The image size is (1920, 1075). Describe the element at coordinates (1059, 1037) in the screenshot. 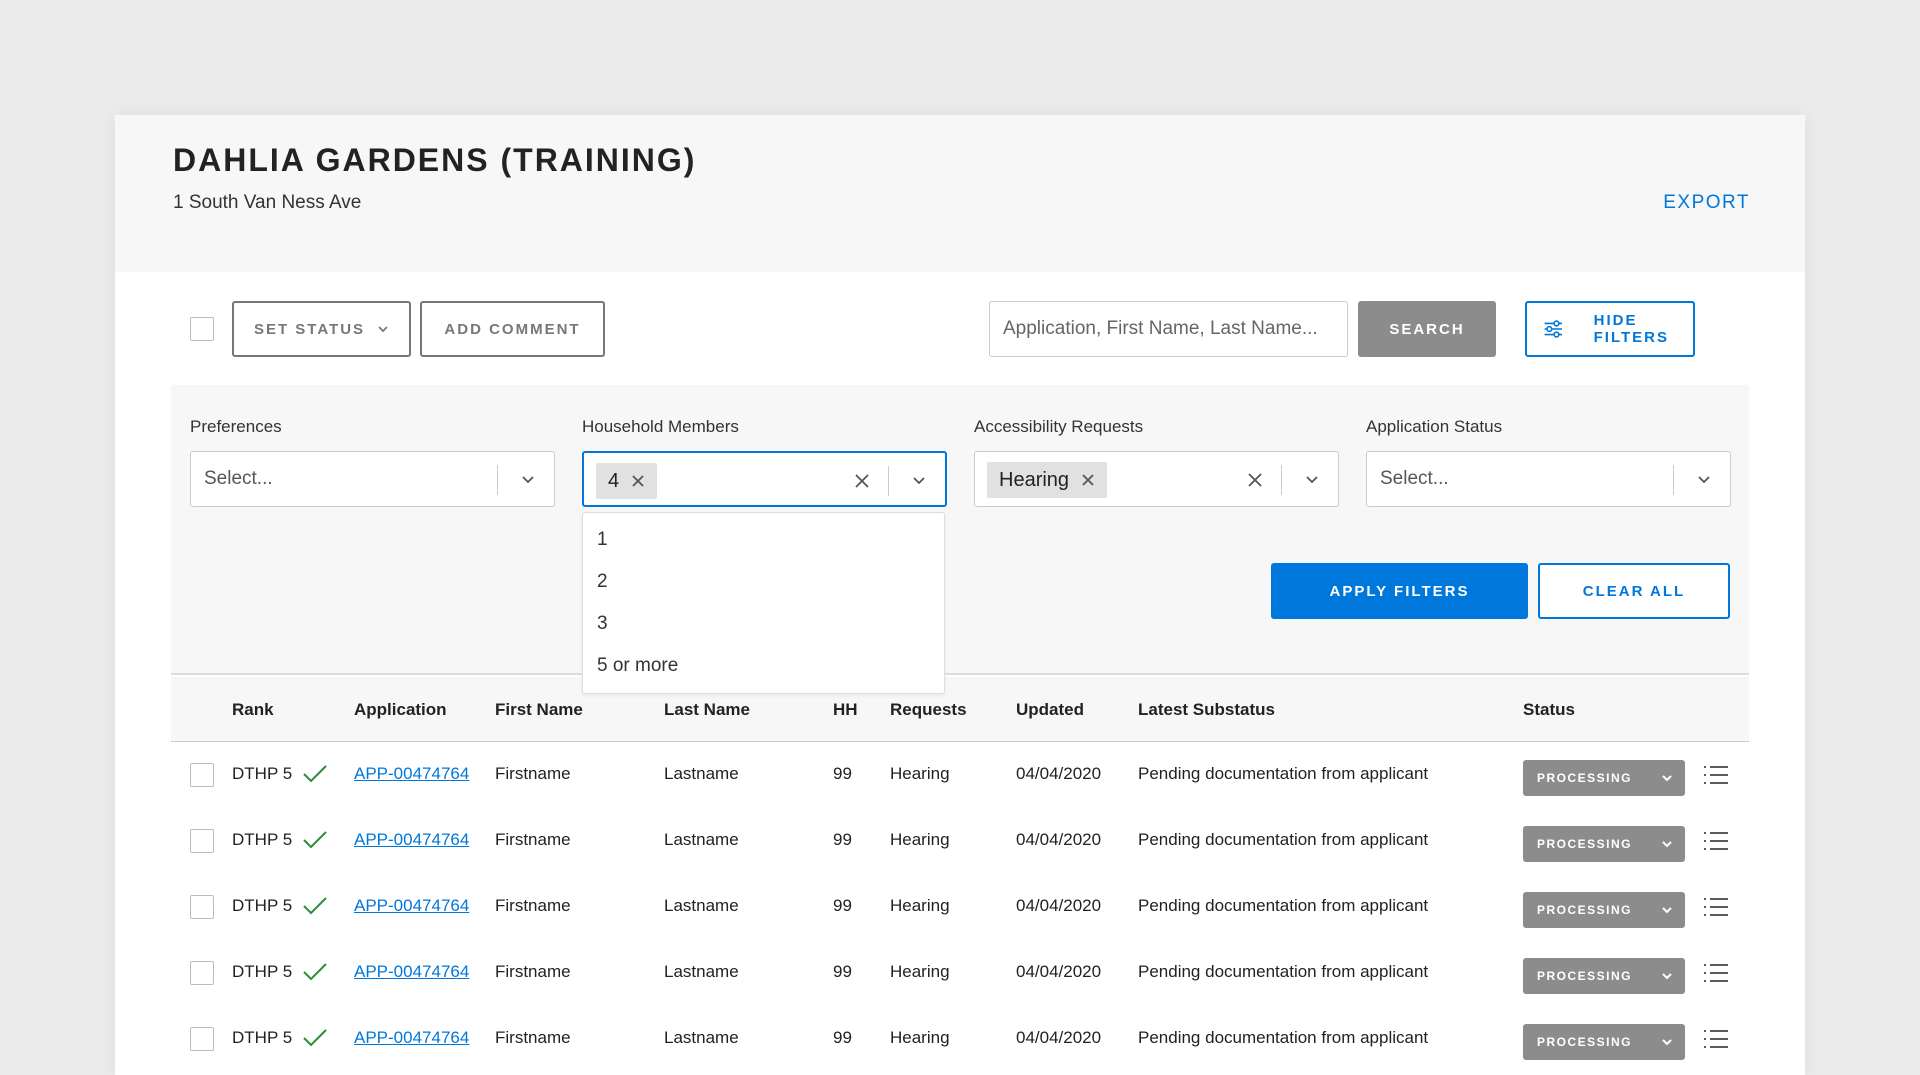

I see `updated-cell: 04/04/2020` at that location.